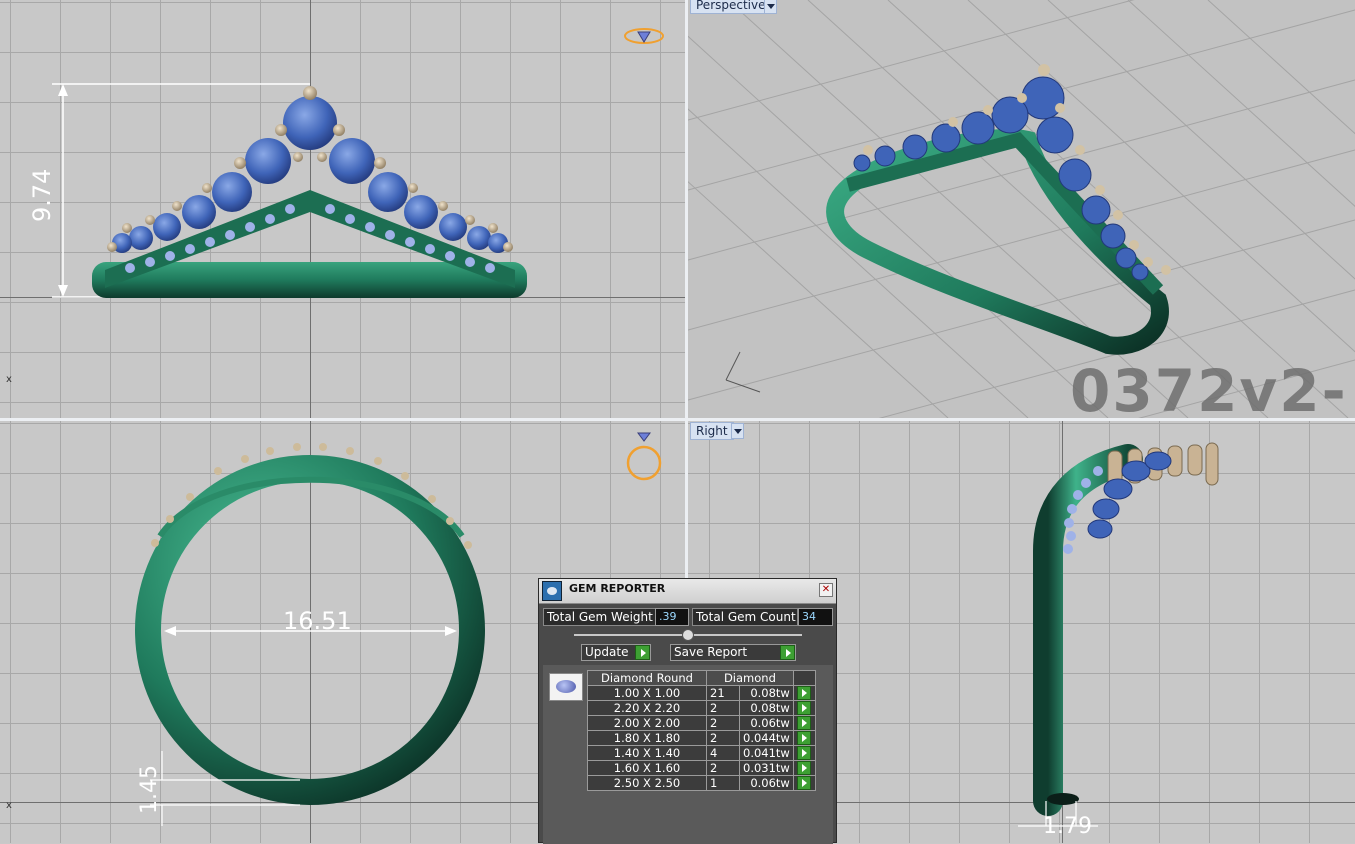  What do you see at coordinates (647, 783) in the screenshot?
I see `gem-size: 2.50 X 2.50` at bounding box center [647, 783].